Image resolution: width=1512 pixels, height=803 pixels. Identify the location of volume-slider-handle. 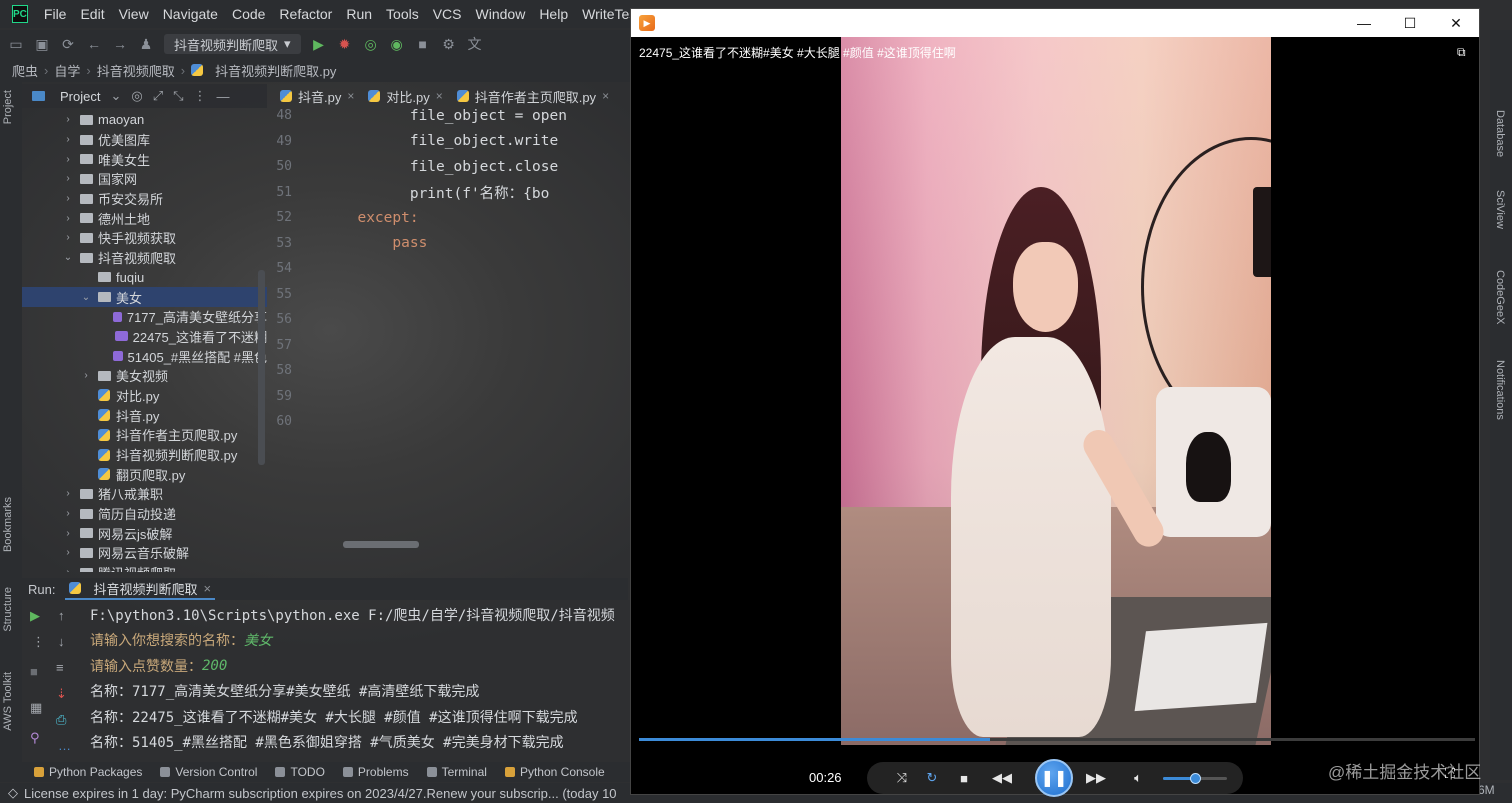
(1195, 778).